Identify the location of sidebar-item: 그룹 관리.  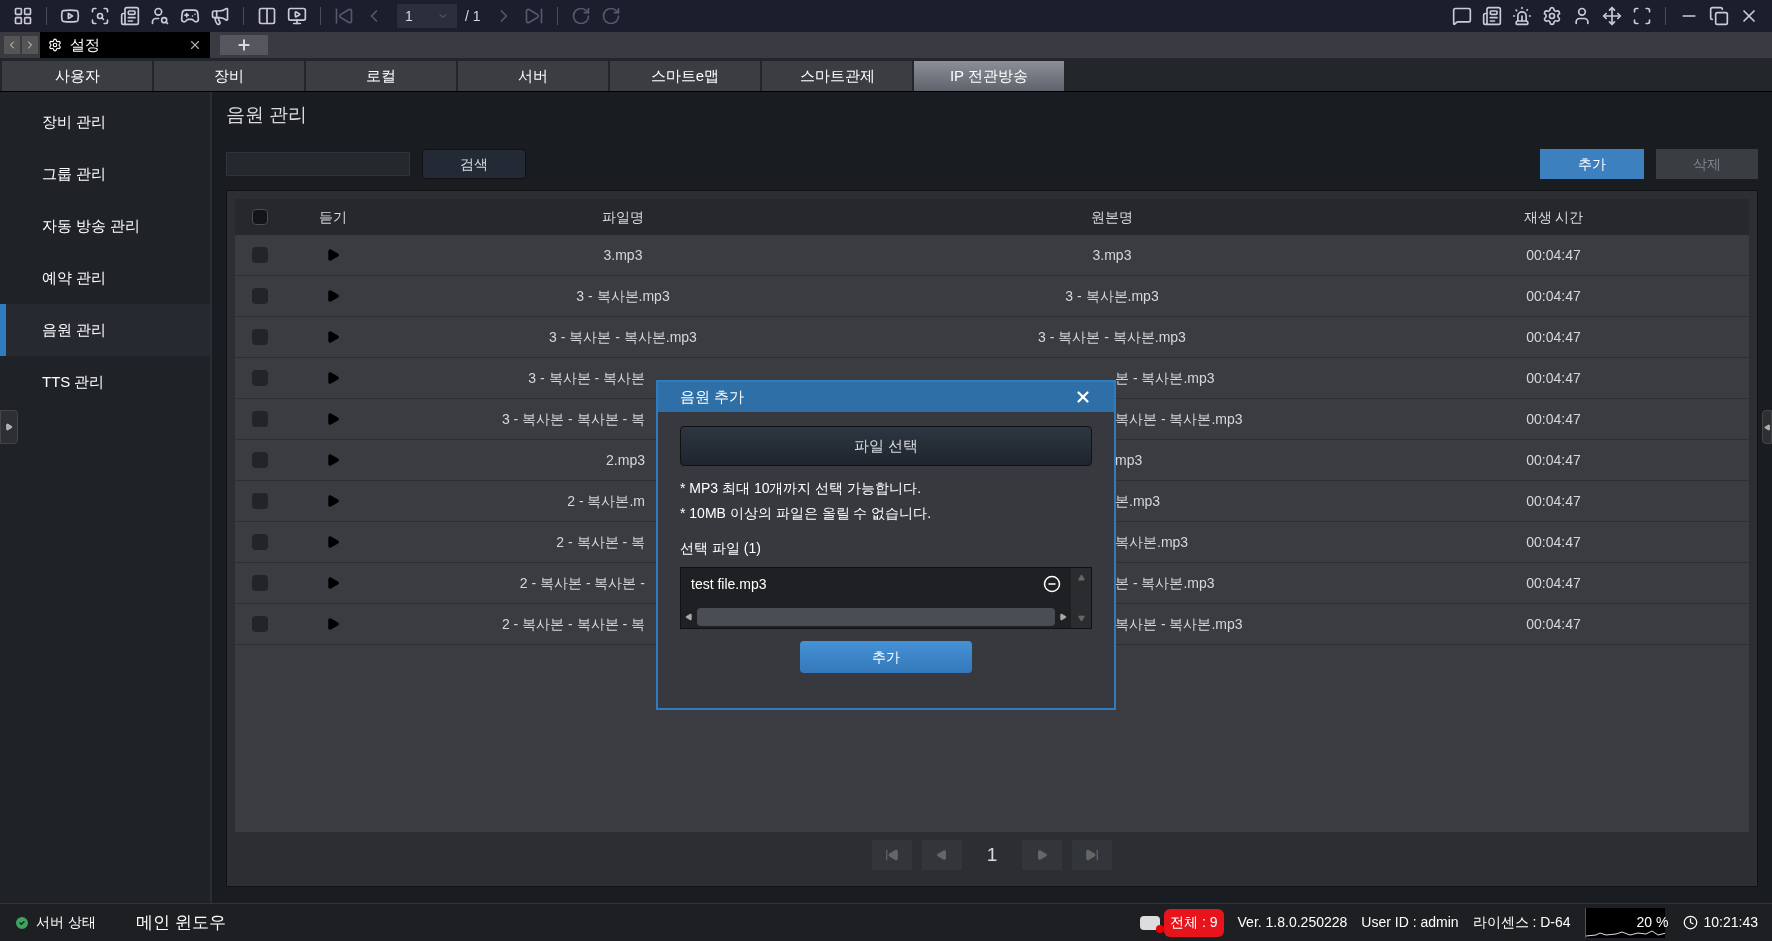
(105, 174).